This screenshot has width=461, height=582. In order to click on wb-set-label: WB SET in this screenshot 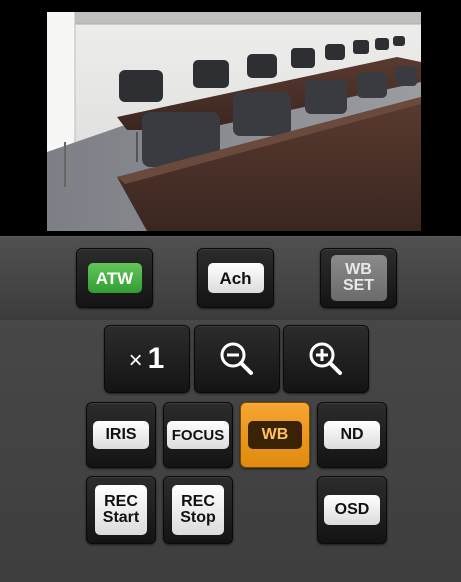, I will do `click(358, 278)`.